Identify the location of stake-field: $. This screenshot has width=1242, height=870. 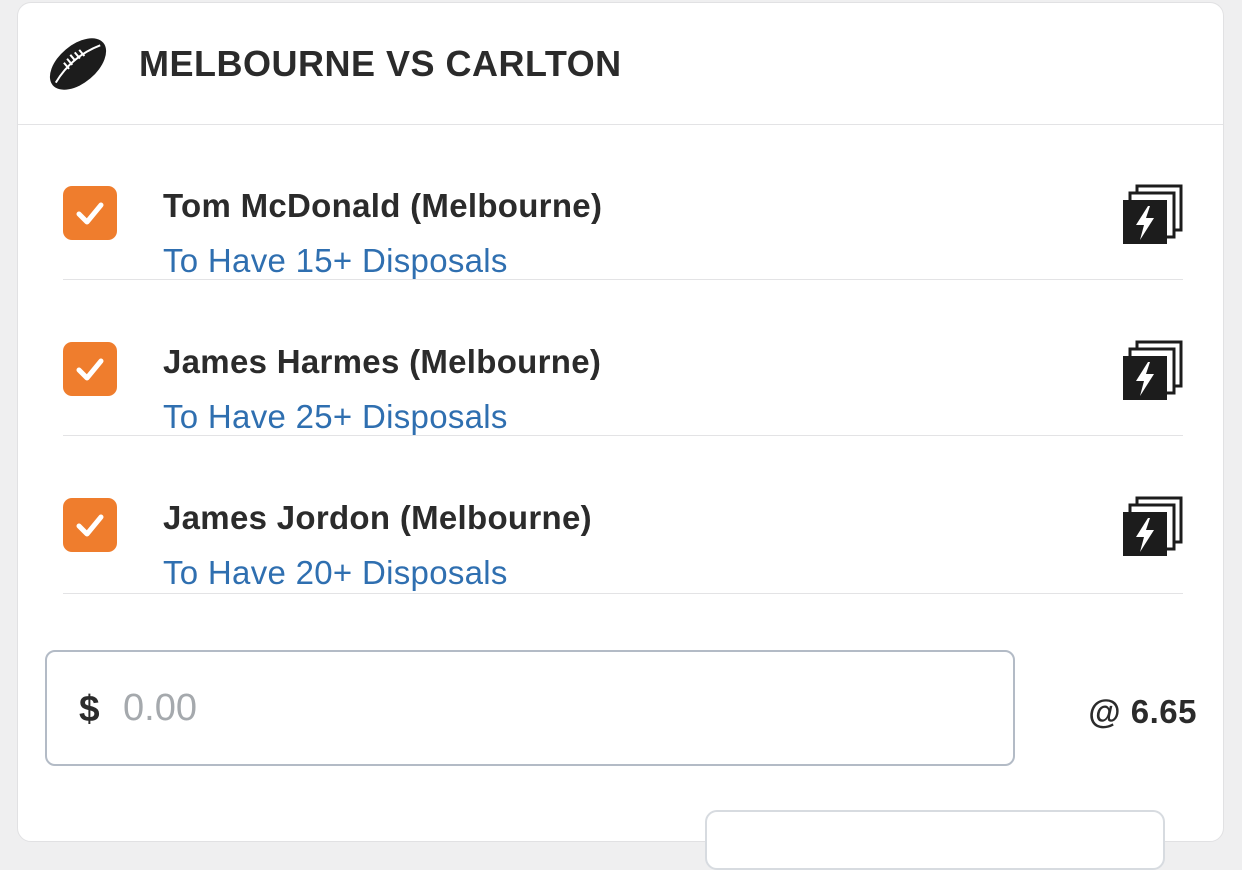
(530, 708).